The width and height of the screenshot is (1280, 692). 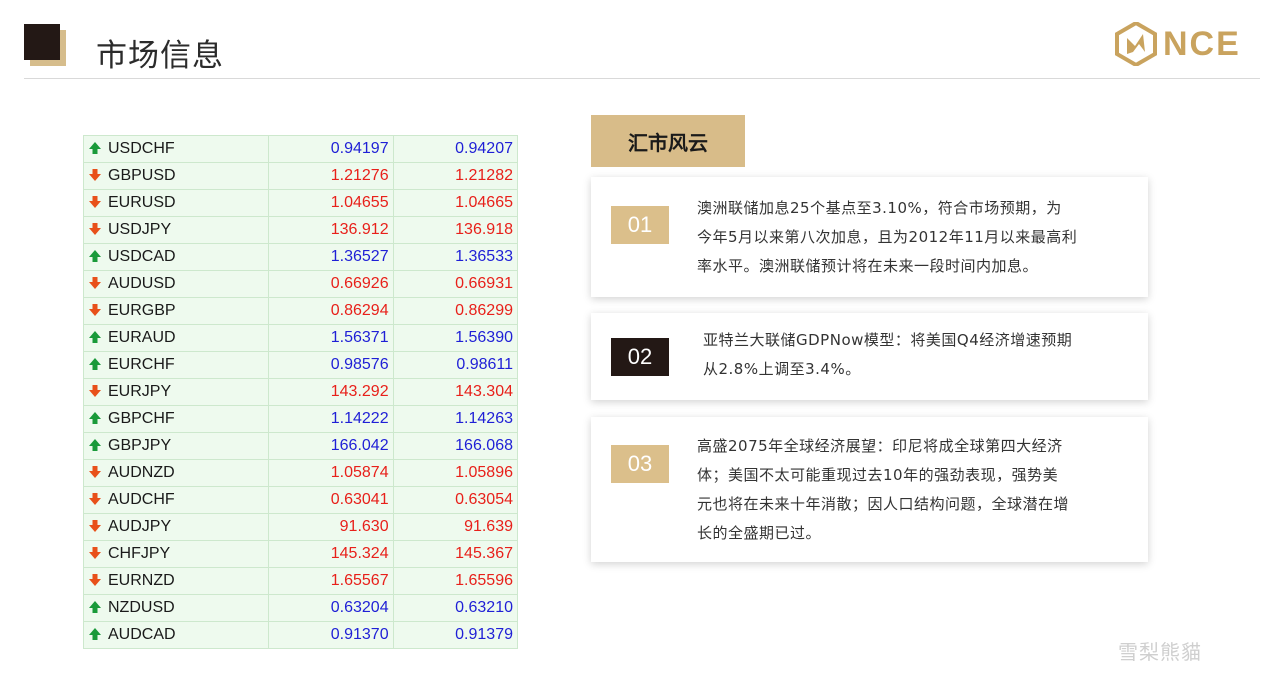 What do you see at coordinates (142, 202) in the screenshot?
I see `fx-symbol: EURUSD` at bounding box center [142, 202].